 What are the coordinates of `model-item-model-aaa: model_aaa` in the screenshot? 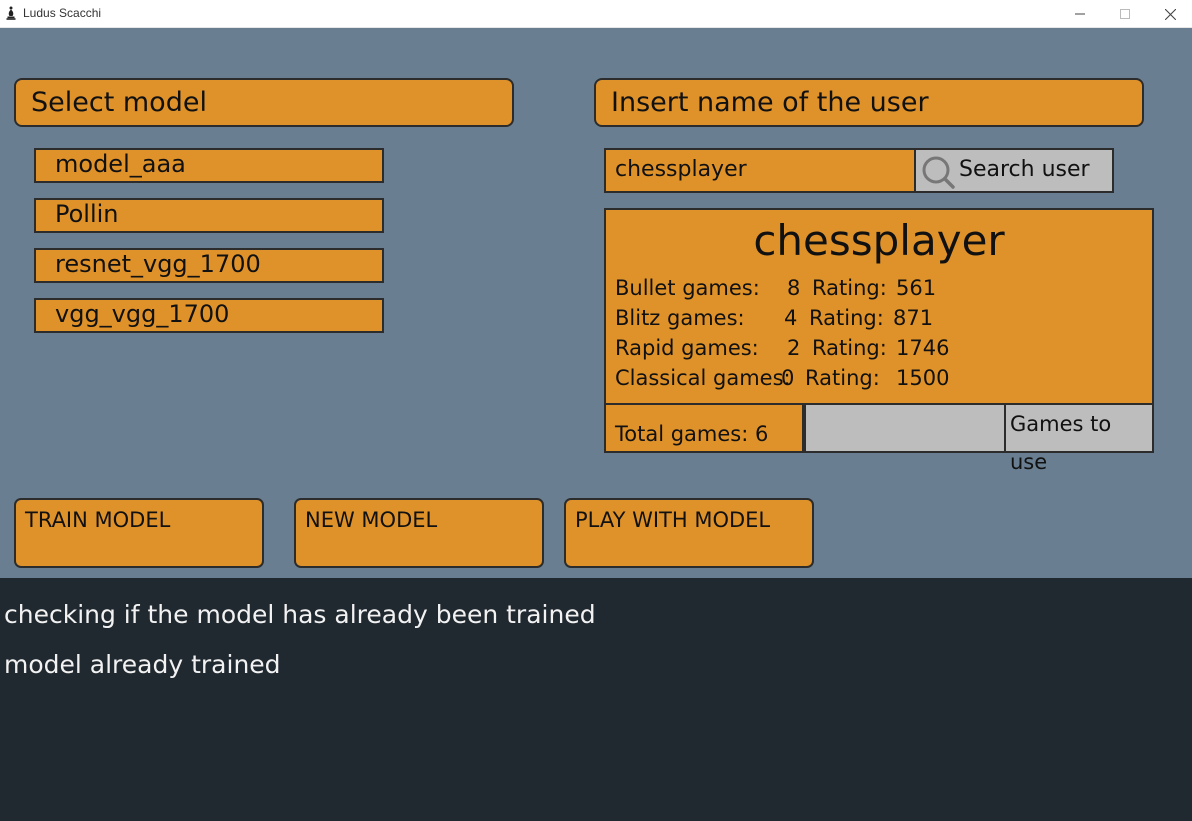 It's located at (209, 165).